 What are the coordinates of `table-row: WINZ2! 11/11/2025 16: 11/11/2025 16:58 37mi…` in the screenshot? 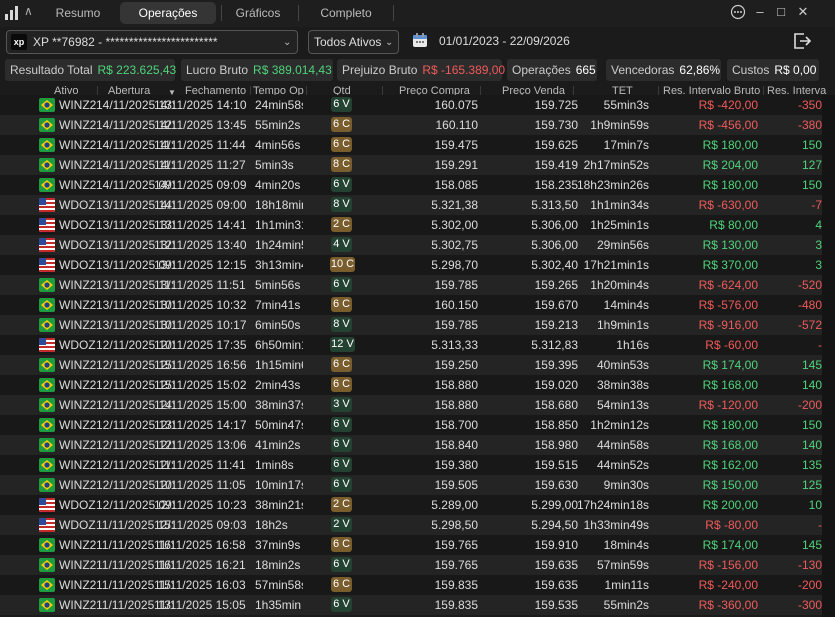 It's located at (411, 545).